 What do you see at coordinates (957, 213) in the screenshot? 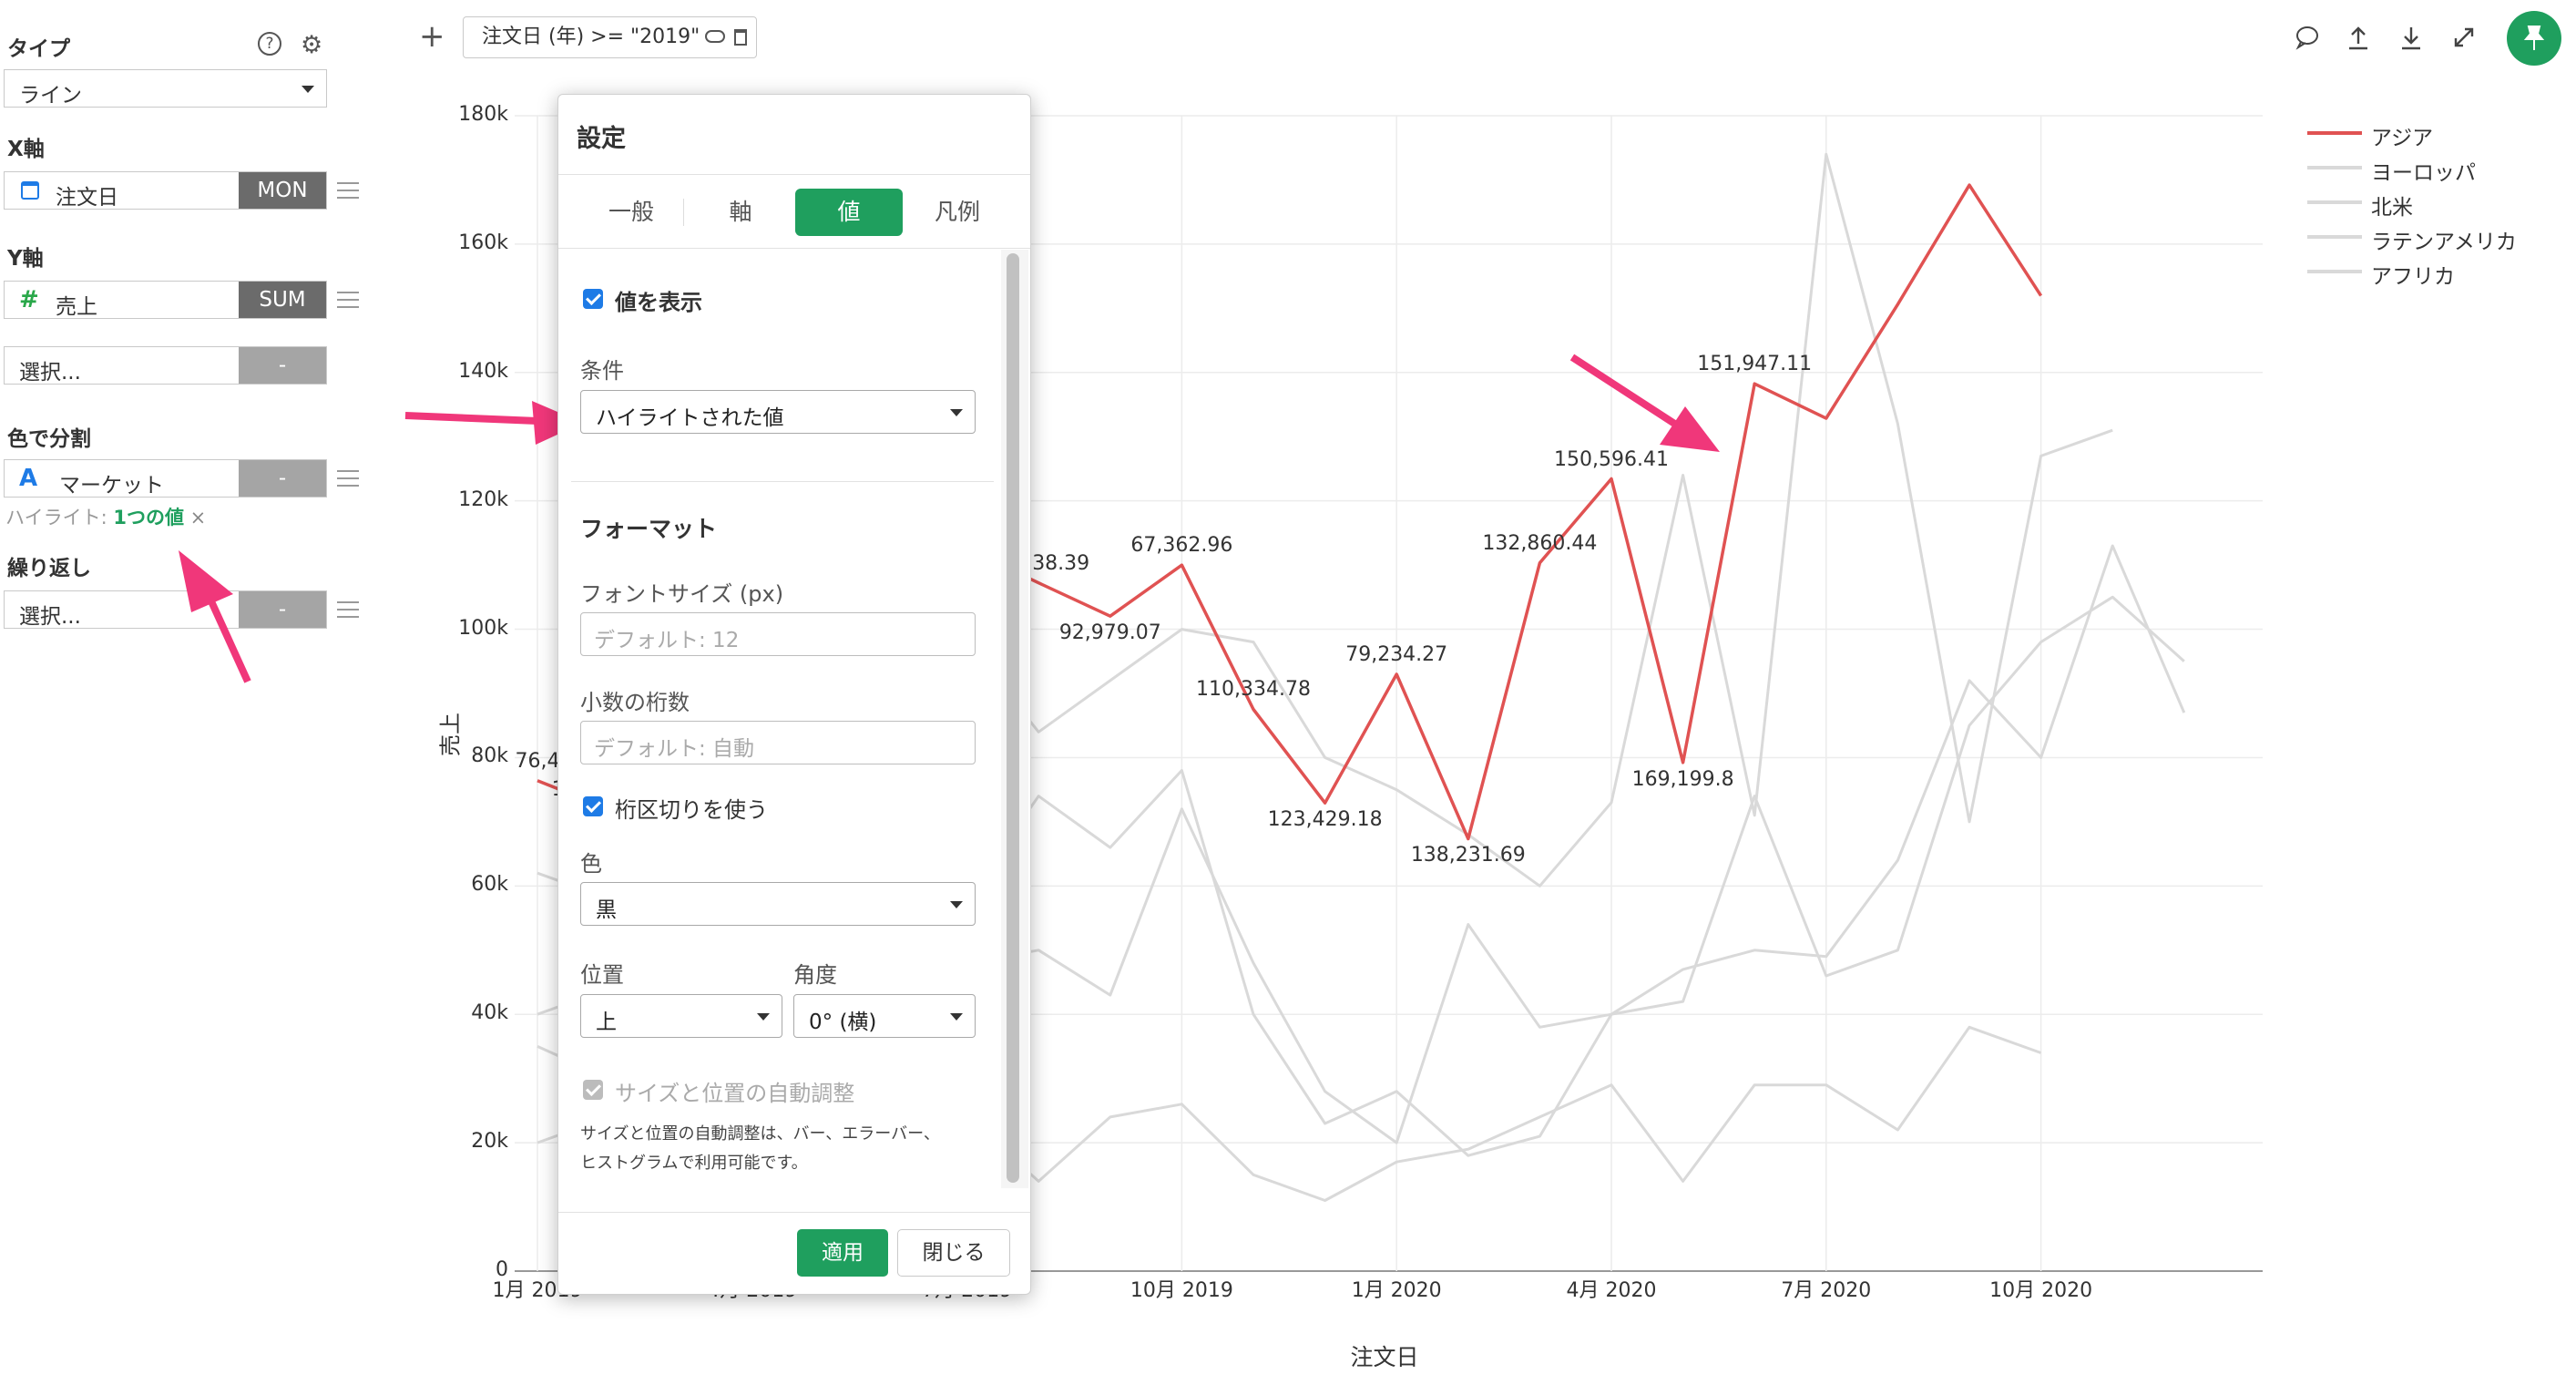
I see `tab-legend: 凡例` at bounding box center [957, 213].